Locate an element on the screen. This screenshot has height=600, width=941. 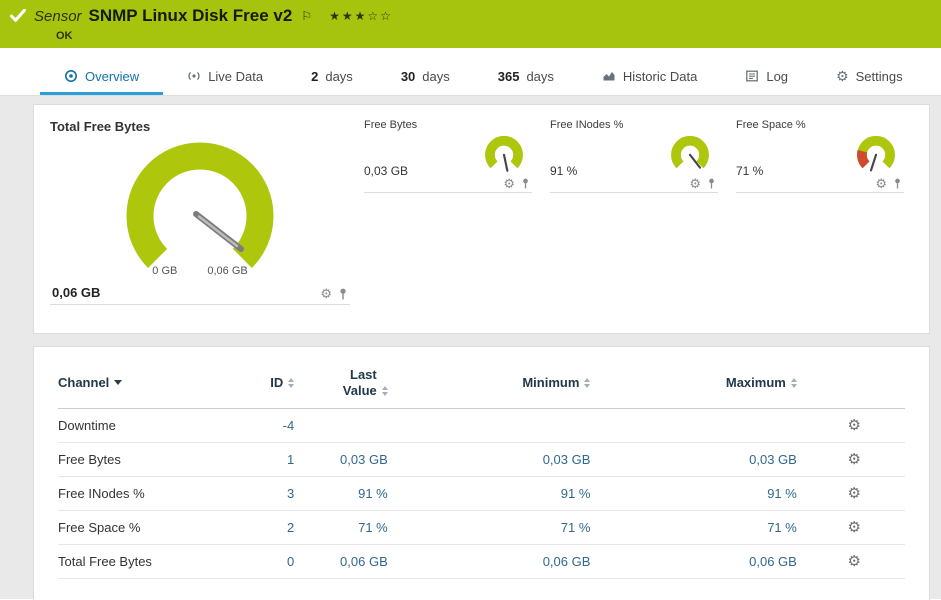
gauge-scale-min: 0 GB is located at coordinates (165, 271).